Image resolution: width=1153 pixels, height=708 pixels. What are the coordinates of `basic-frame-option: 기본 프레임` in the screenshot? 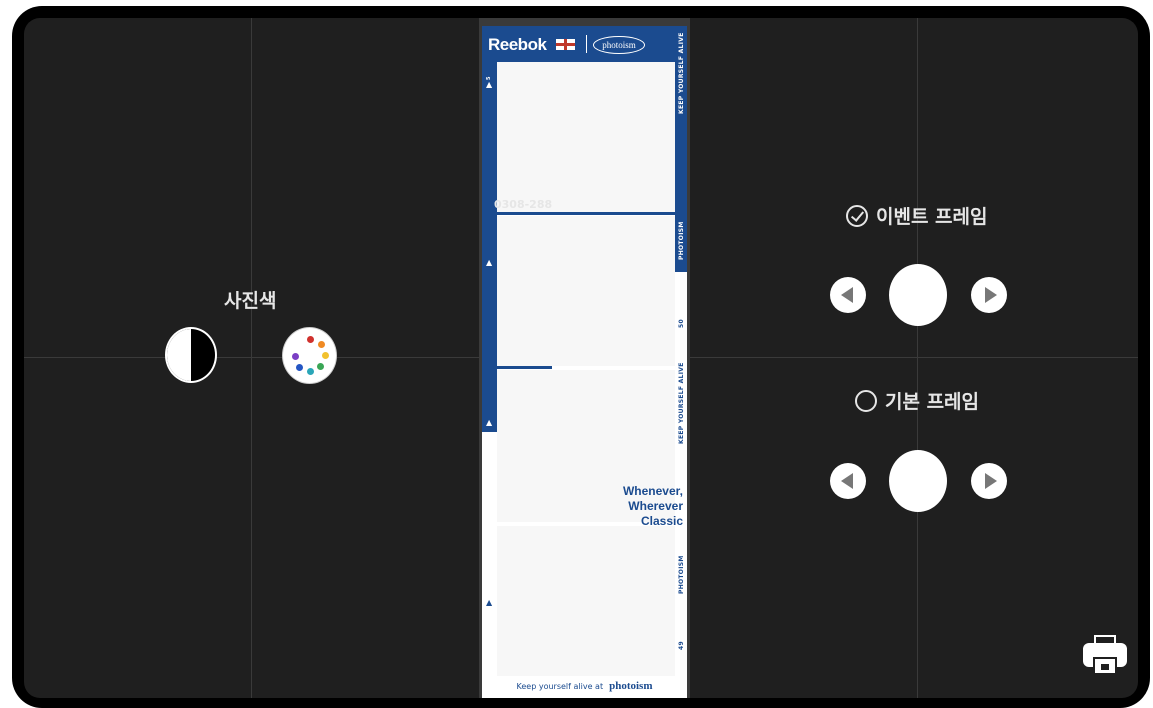 It's located at (917, 400).